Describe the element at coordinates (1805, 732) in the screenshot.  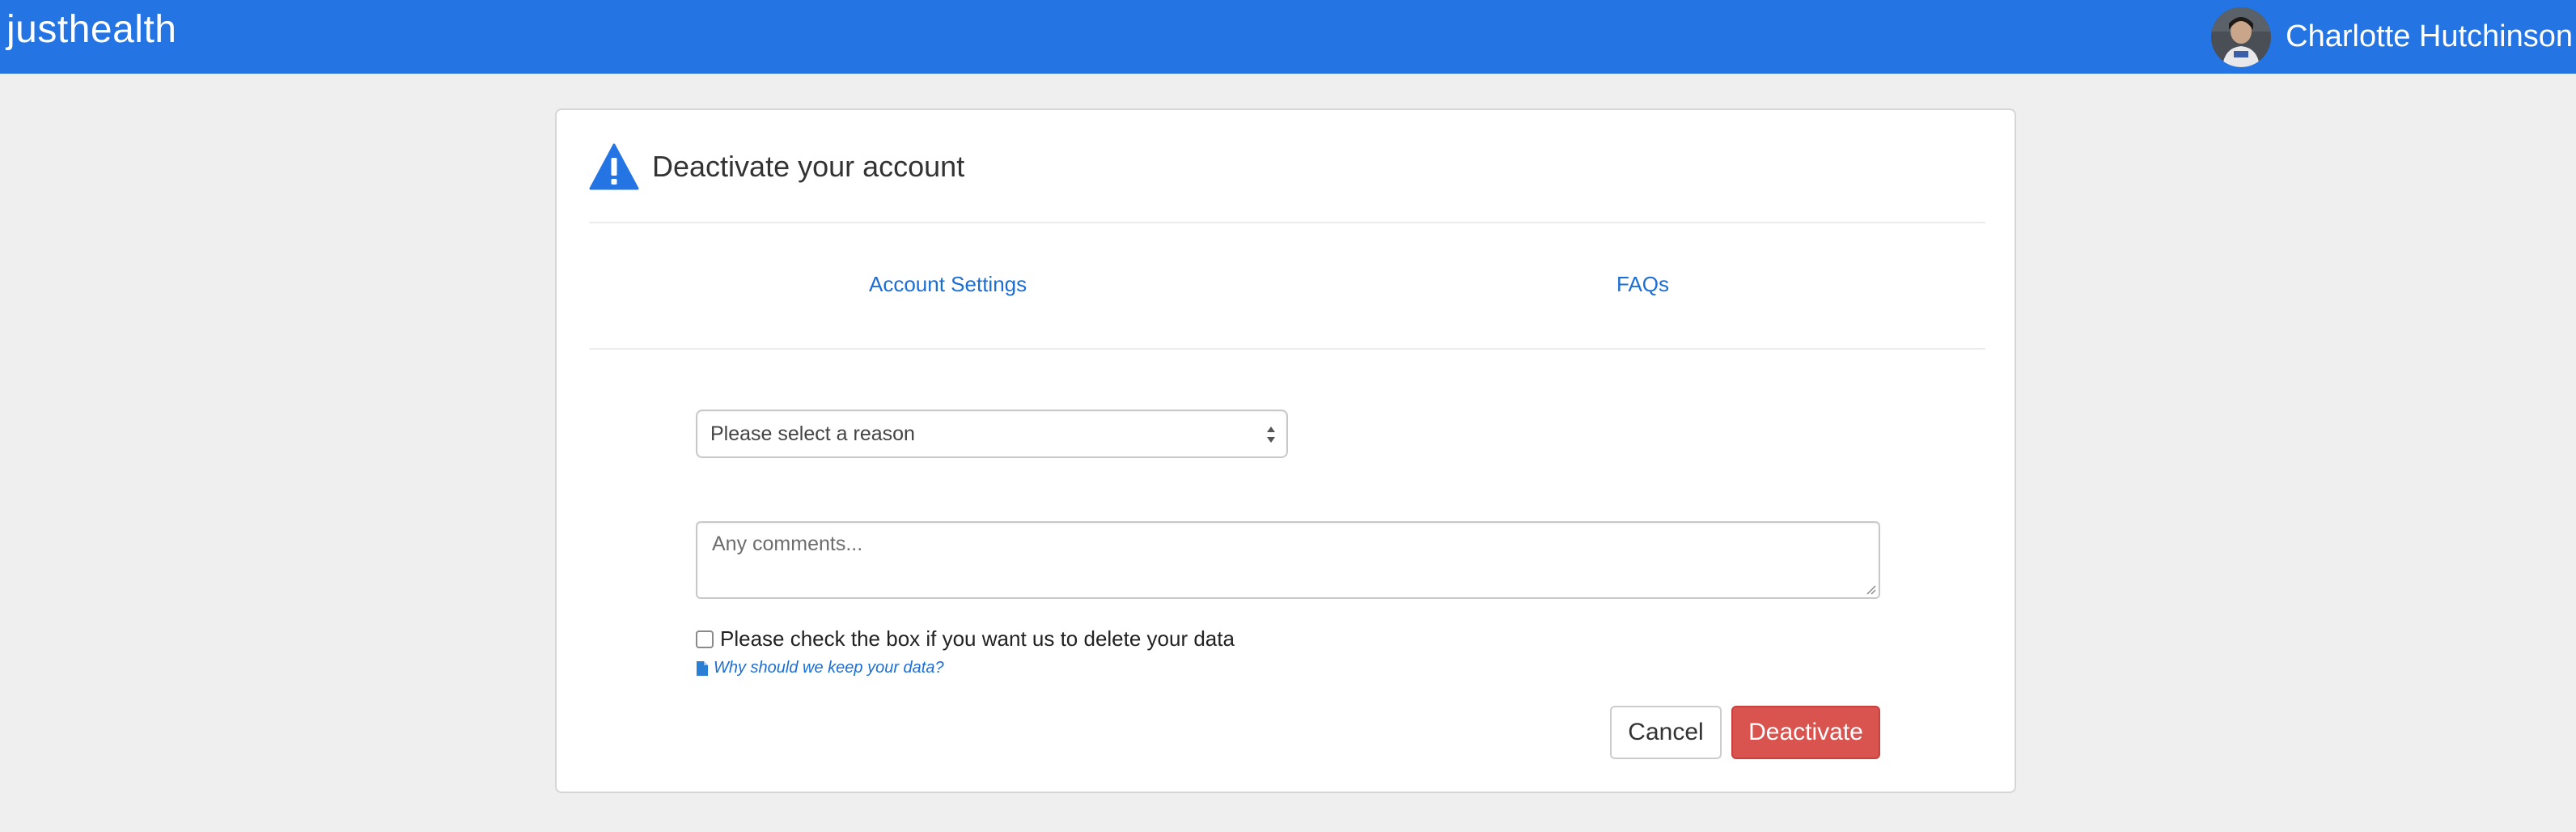
I see `deactivate-button: Deactivate` at that location.